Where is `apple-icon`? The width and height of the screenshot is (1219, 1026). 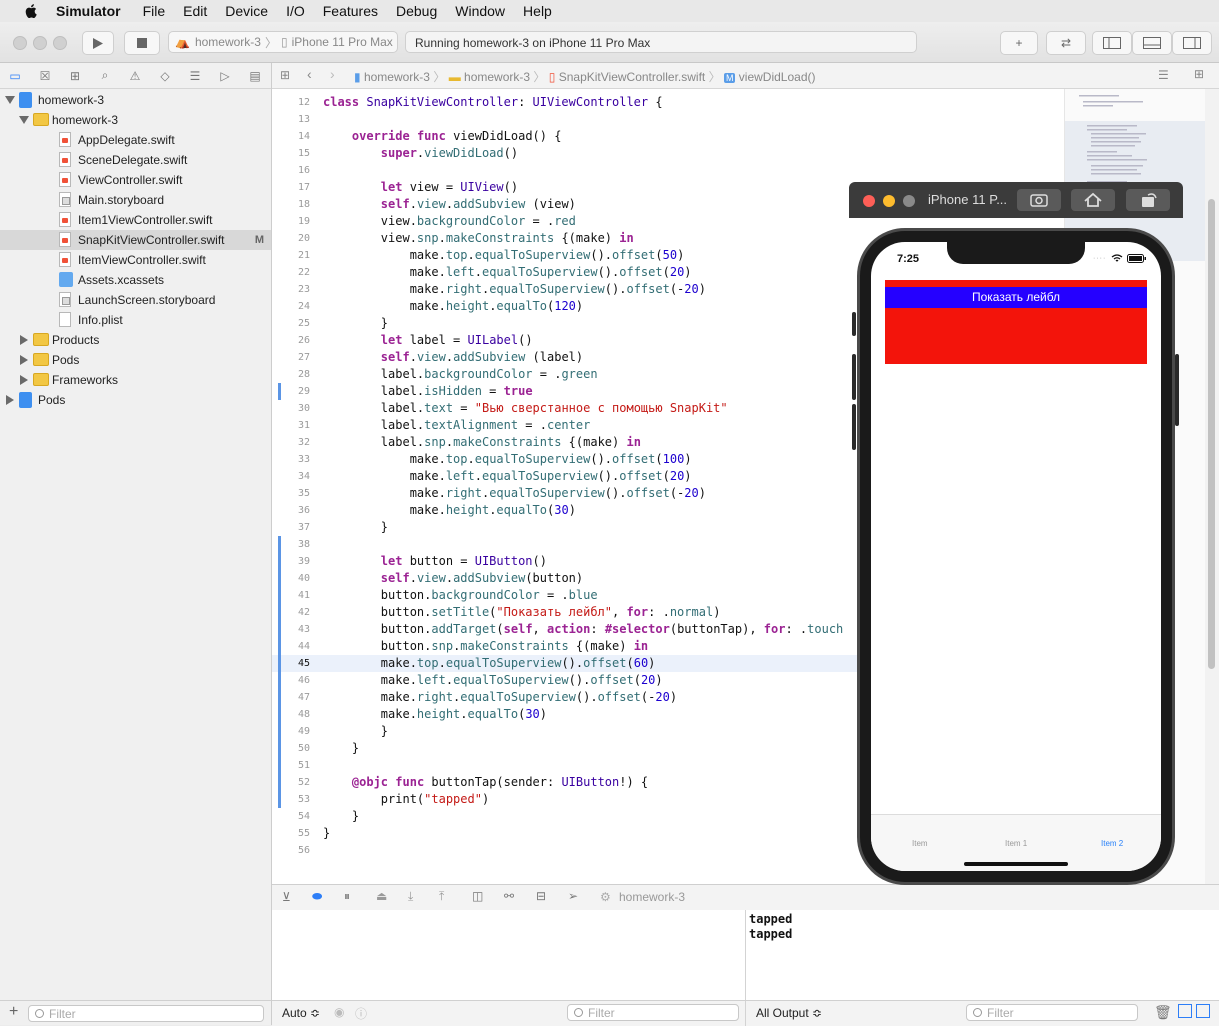
apple-icon is located at coordinates (31, 11).